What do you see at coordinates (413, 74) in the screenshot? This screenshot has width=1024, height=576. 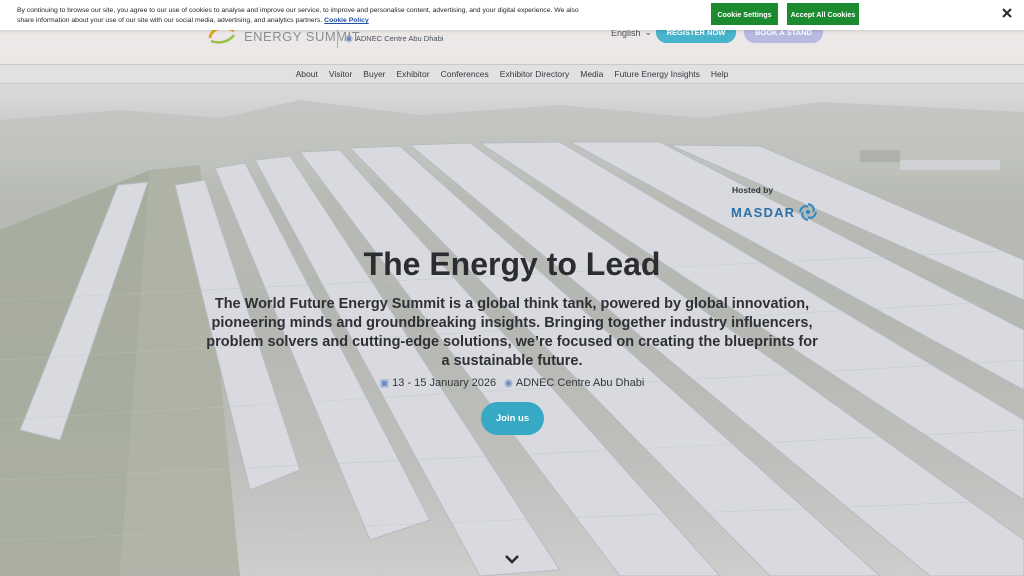 I see `nav-item-exhibitor: Exhibitor` at bounding box center [413, 74].